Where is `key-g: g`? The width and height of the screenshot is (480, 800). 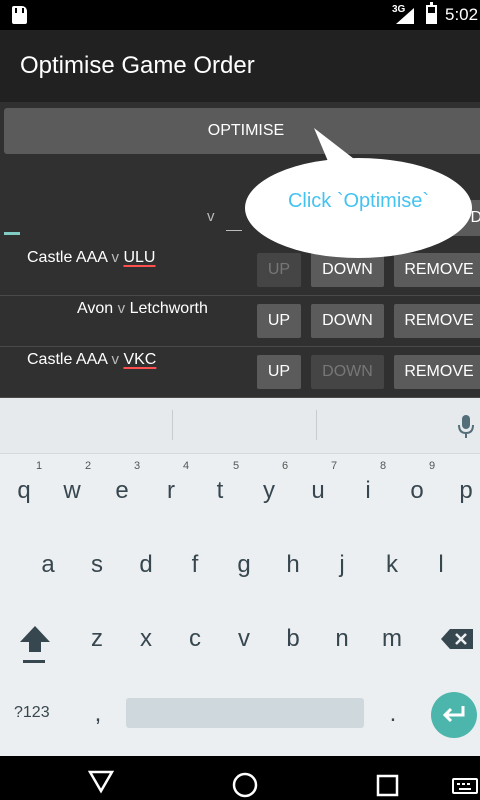 key-g: g is located at coordinates (244, 565).